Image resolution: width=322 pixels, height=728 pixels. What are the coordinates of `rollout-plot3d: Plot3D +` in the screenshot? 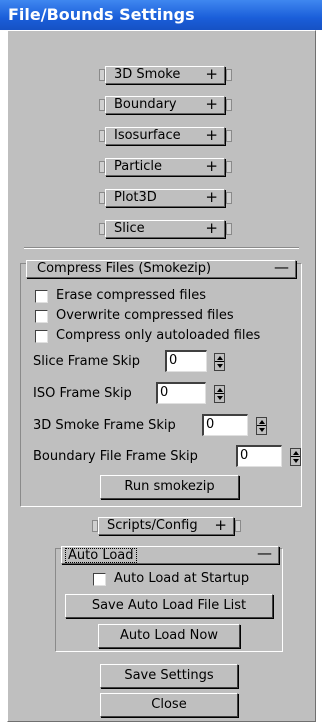 It's located at (165, 198).